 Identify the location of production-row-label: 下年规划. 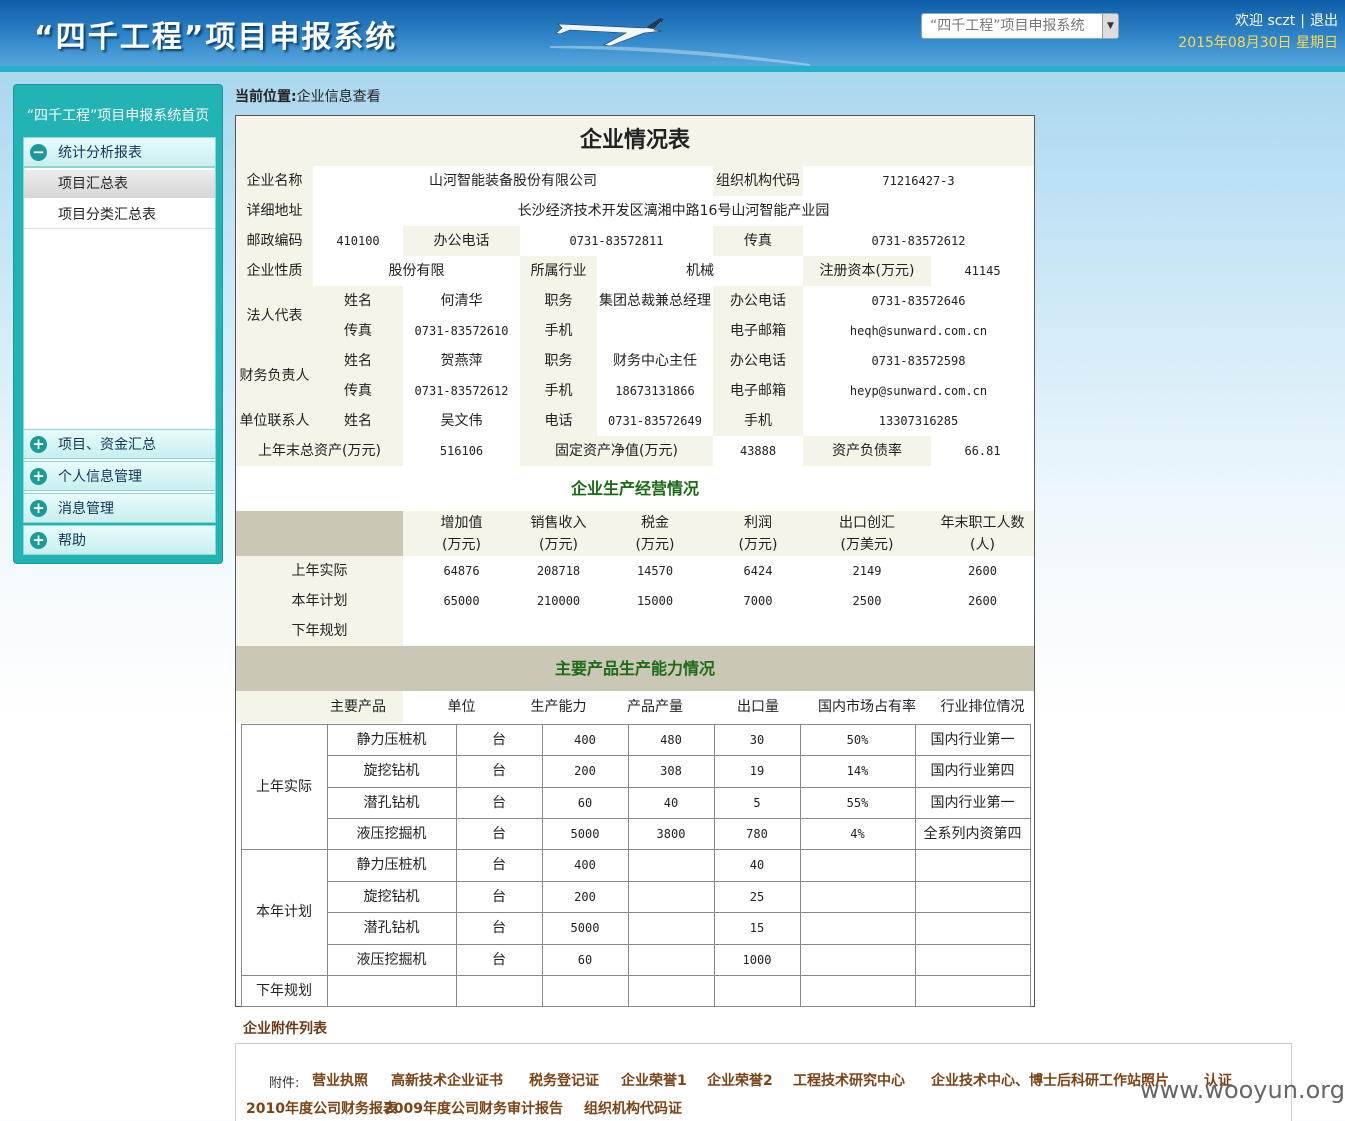
(319, 631).